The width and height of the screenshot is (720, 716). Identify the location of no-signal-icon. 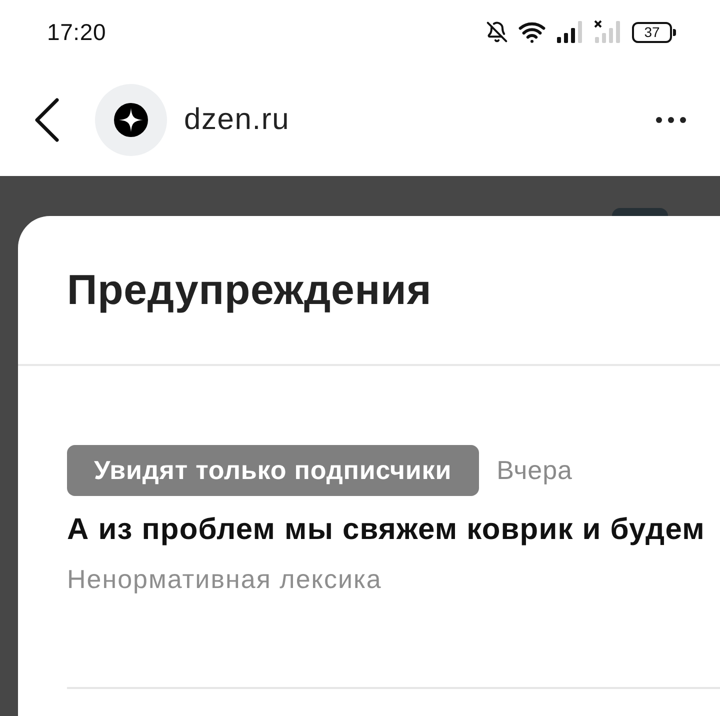
(608, 32).